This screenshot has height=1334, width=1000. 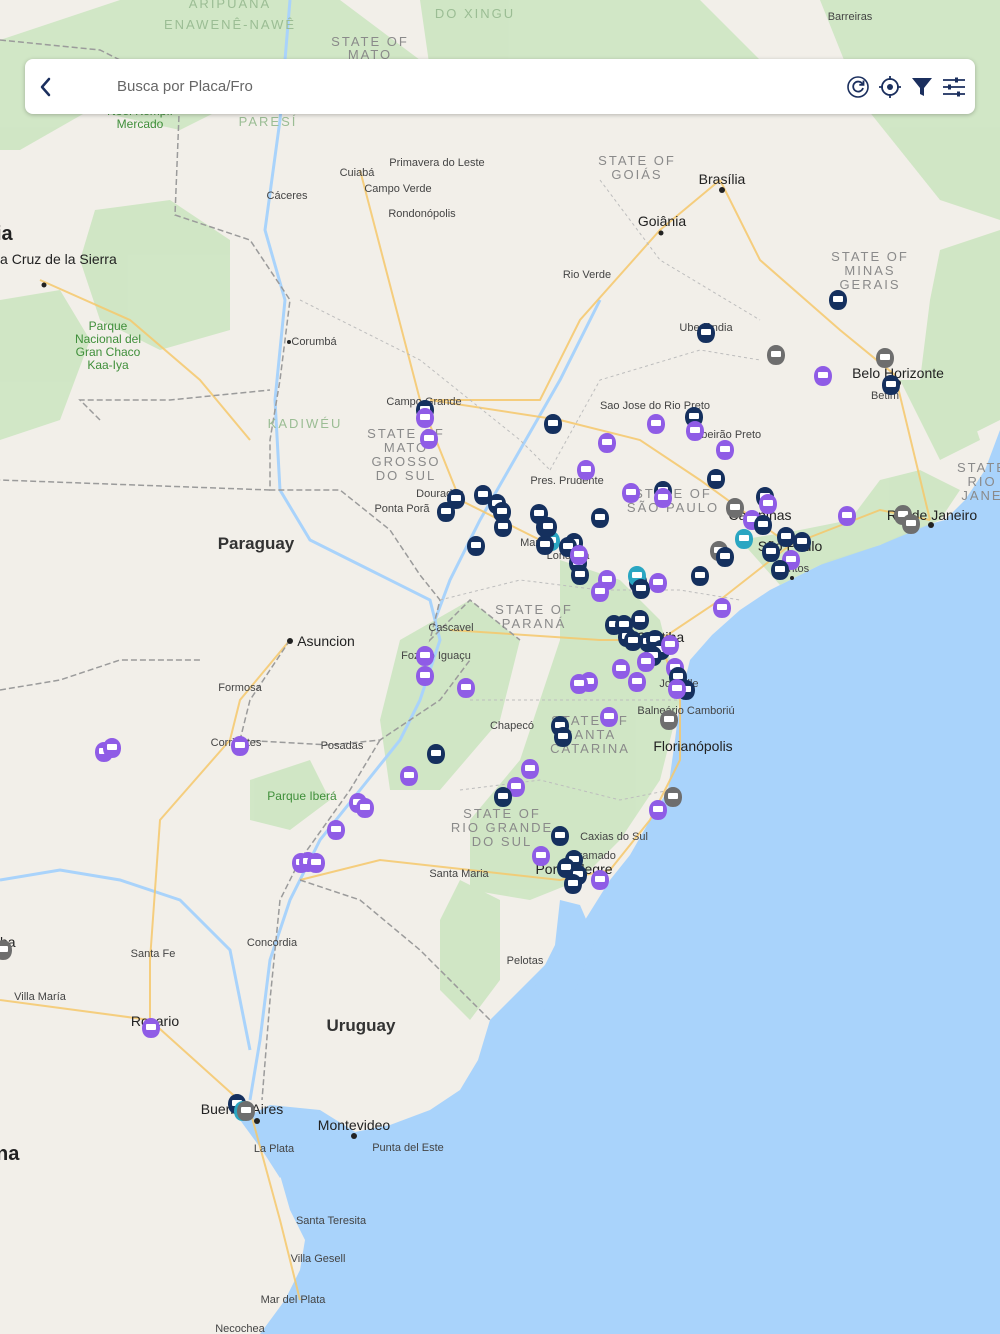 I want to click on refresh-button, so click(x=858, y=87).